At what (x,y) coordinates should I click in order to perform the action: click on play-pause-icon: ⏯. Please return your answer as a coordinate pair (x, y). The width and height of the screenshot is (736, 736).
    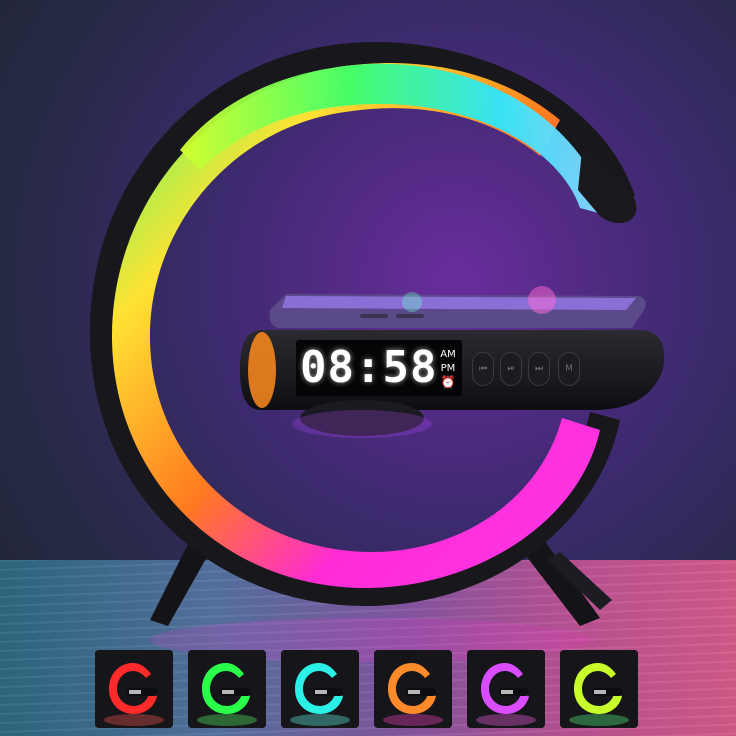
    Looking at the image, I should click on (511, 369).